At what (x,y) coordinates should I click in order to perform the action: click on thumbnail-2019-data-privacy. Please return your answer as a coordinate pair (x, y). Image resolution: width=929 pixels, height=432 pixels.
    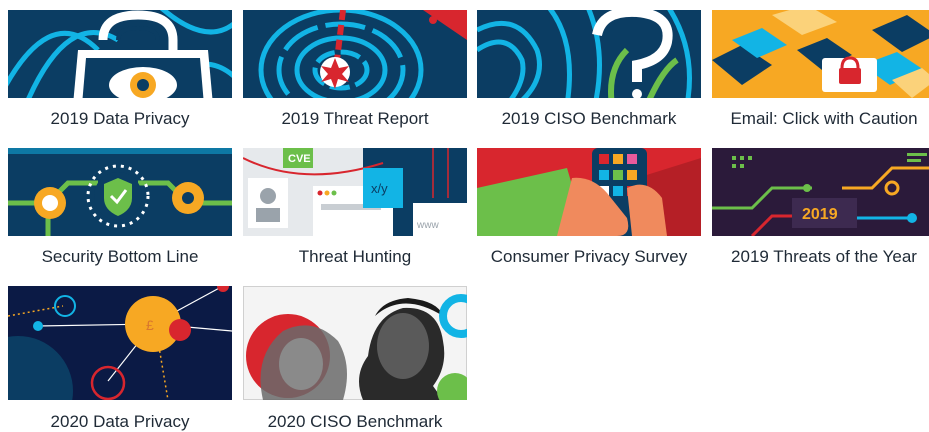
    Looking at the image, I should click on (120, 54).